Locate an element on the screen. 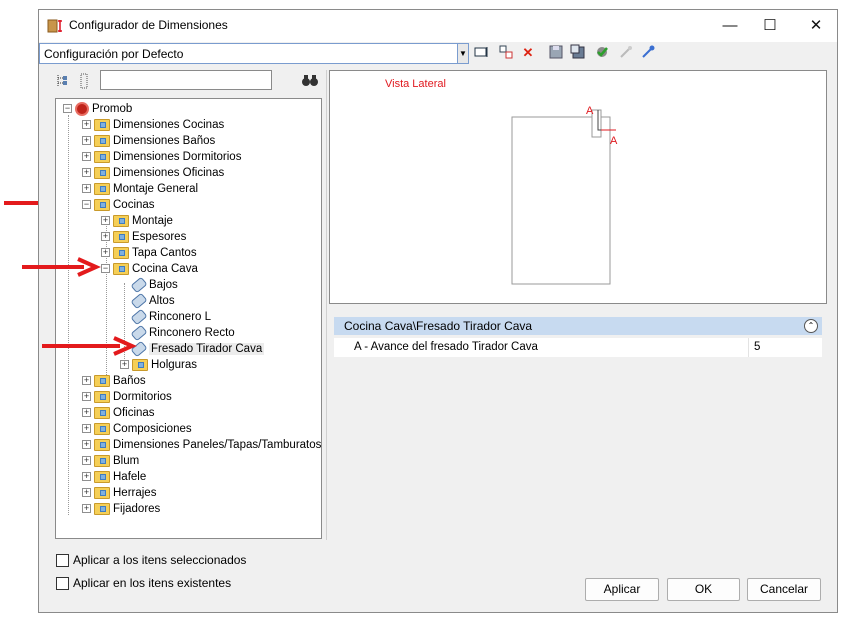 The width and height of the screenshot is (845, 621). promob-logo-icon is located at coordinates (82, 108).